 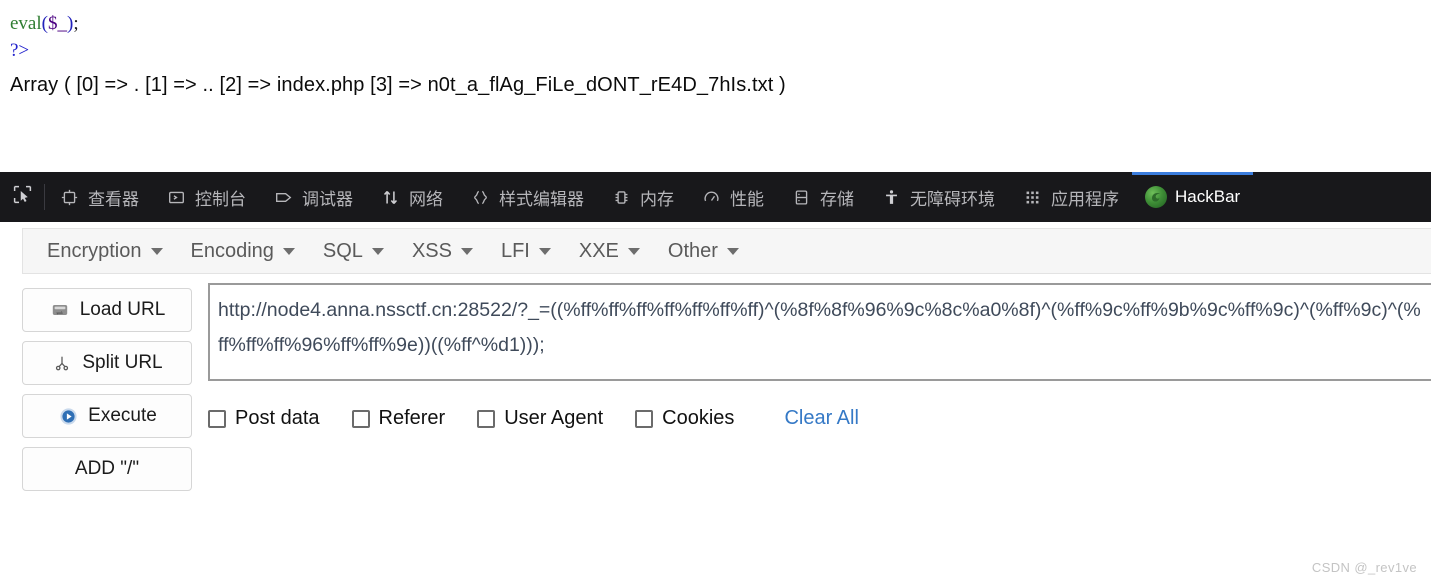 I want to click on play-circle-icon, so click(x=68, y=416).